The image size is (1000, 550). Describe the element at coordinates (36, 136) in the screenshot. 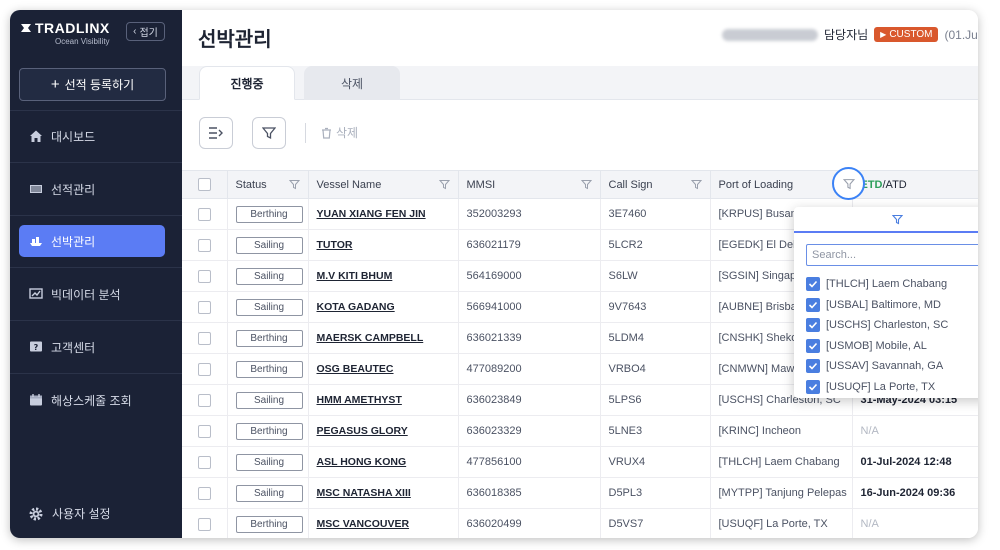

I see `home-icon` at that location.